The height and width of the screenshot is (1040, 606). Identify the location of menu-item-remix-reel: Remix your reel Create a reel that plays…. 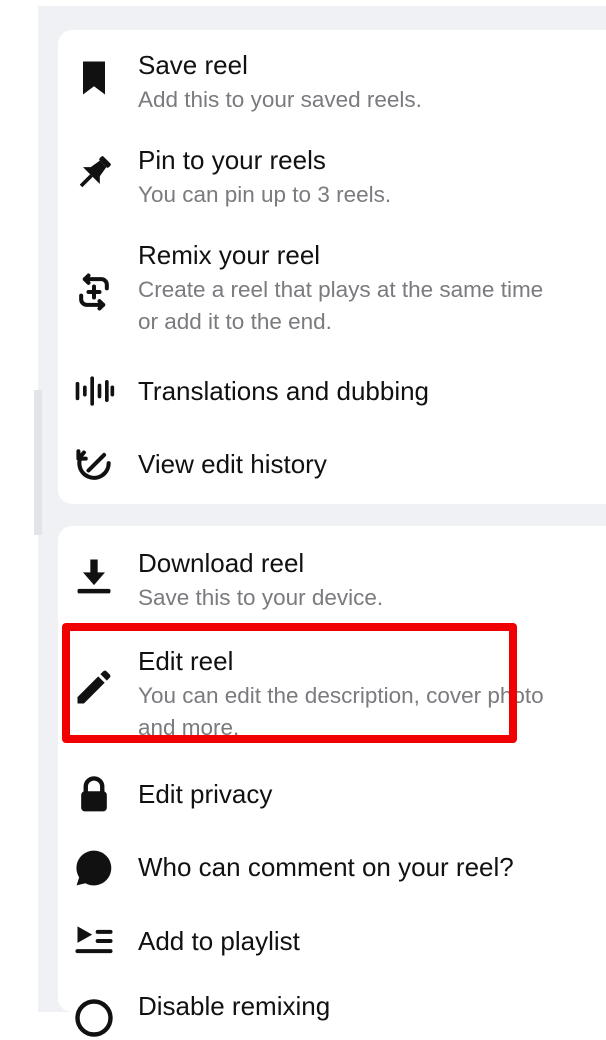
(332, 292).